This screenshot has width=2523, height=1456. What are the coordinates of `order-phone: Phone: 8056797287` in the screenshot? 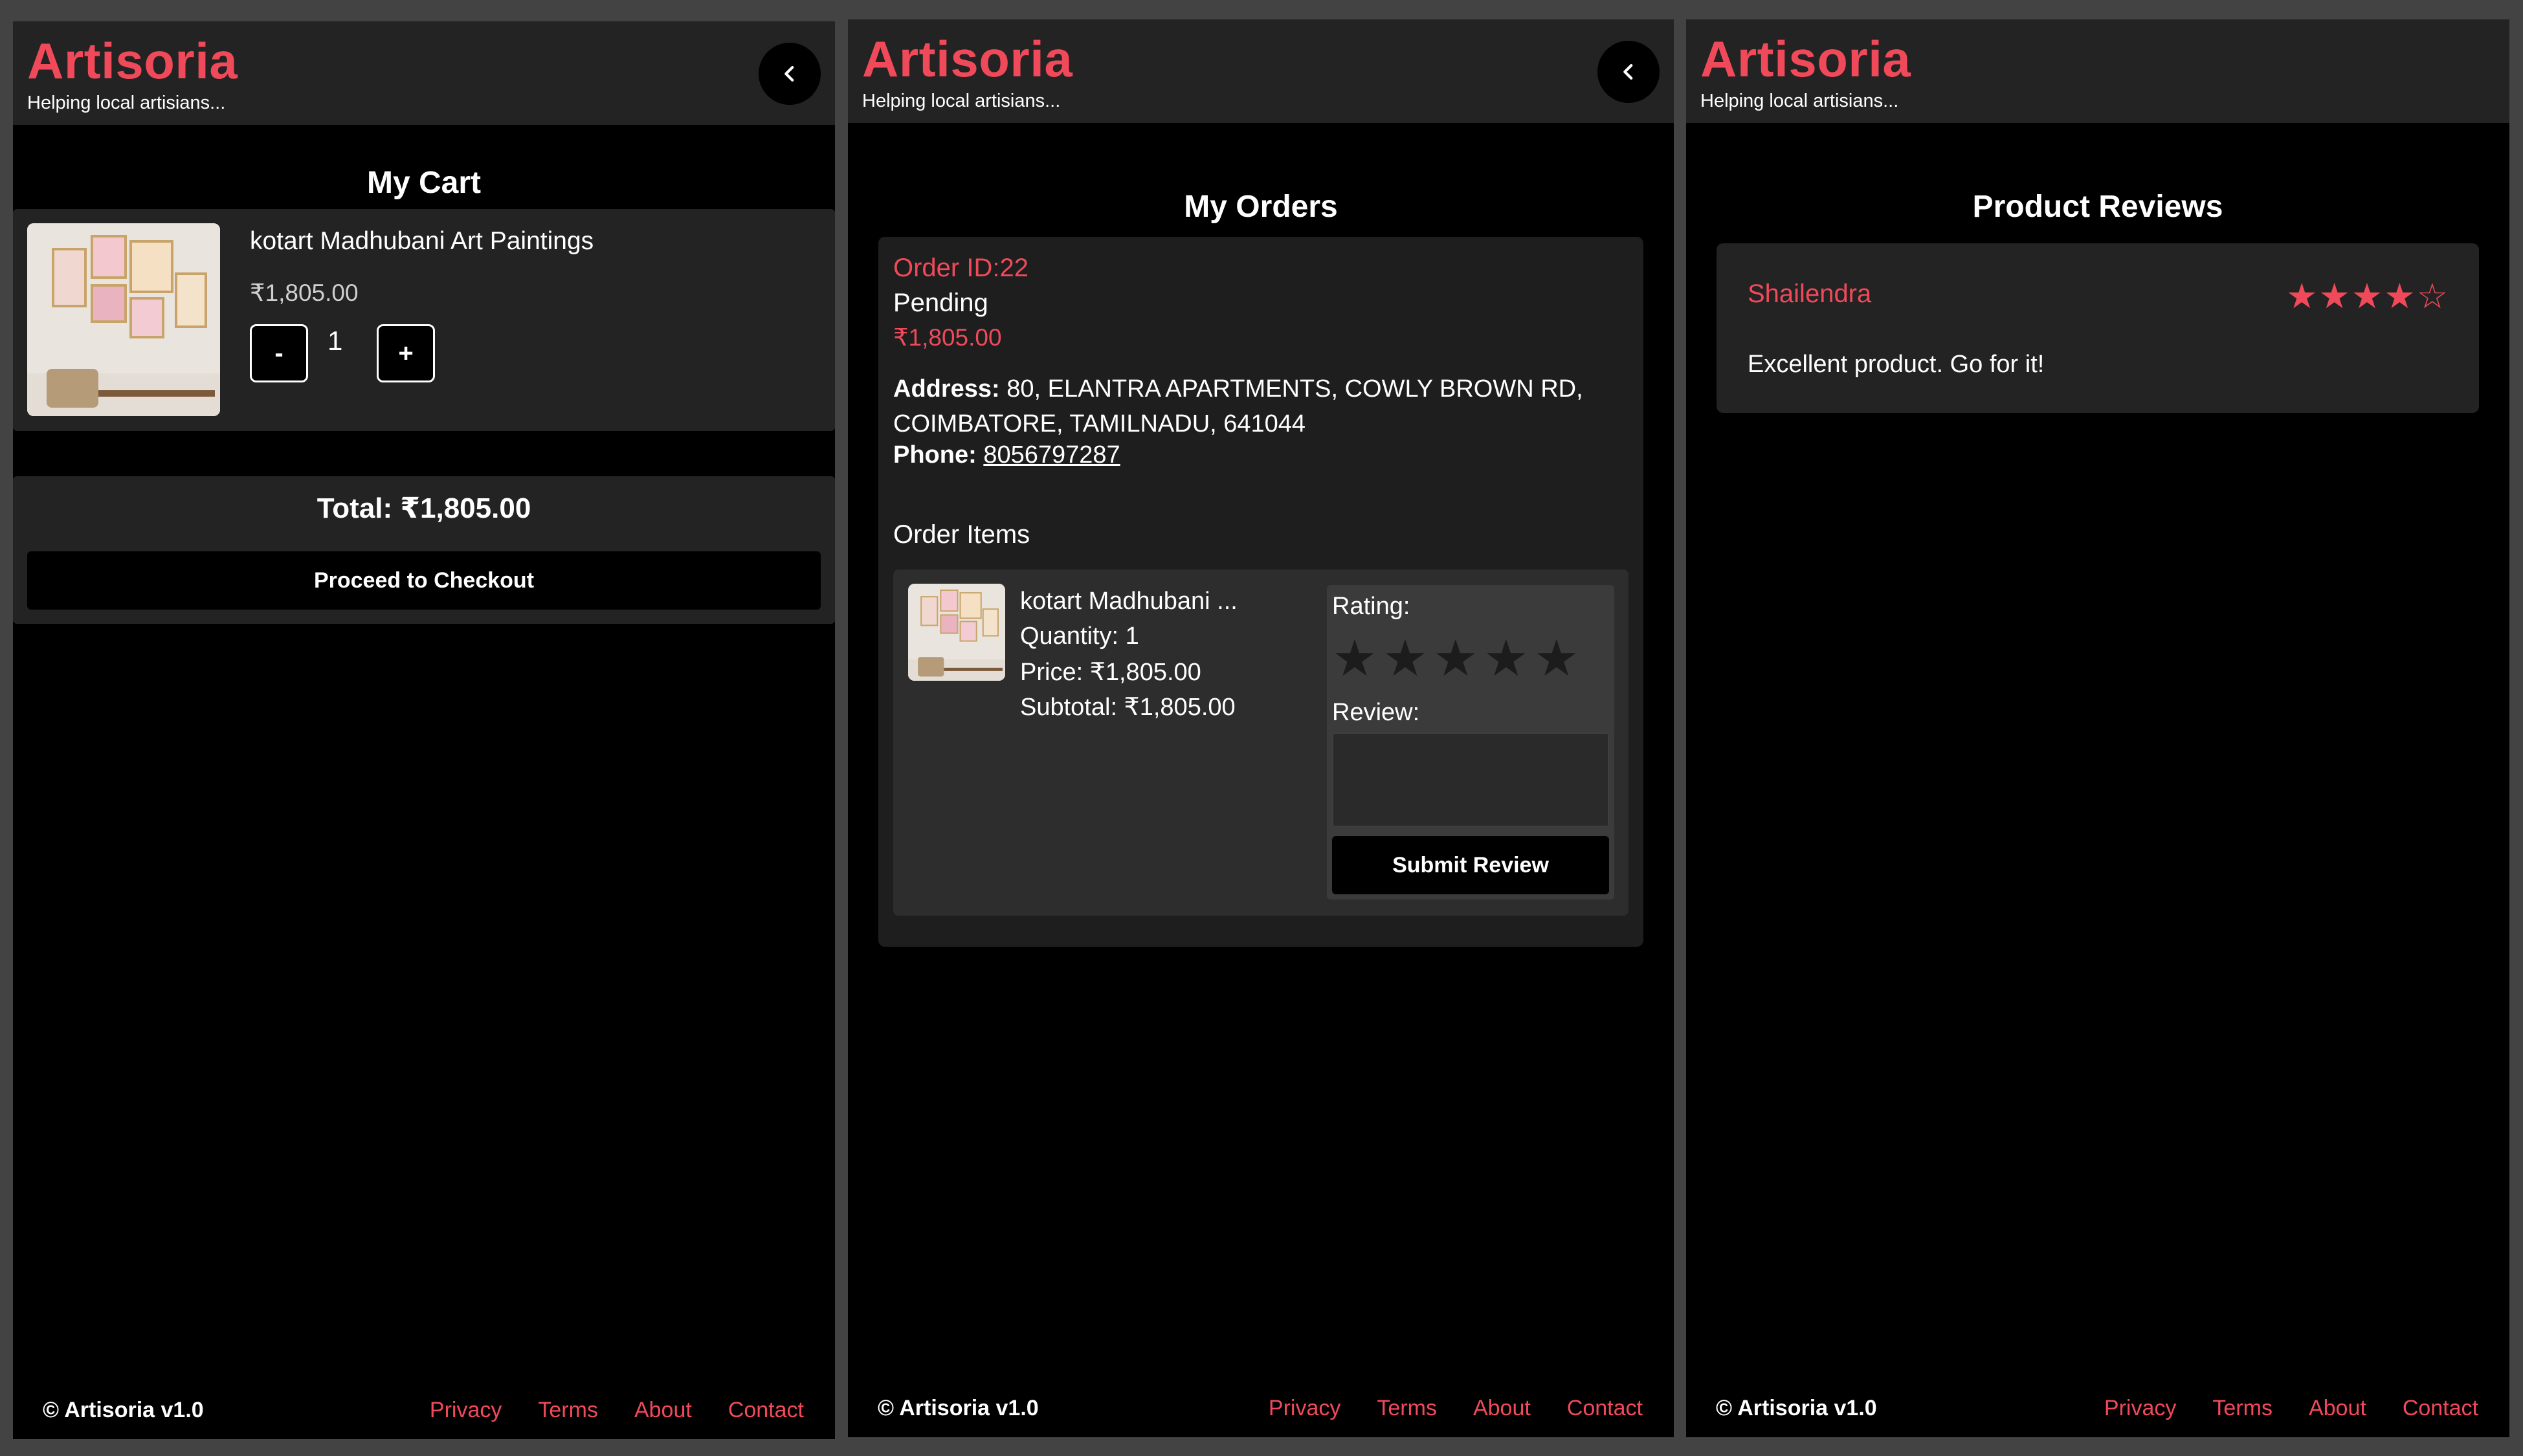 It's located at (1006, 455).